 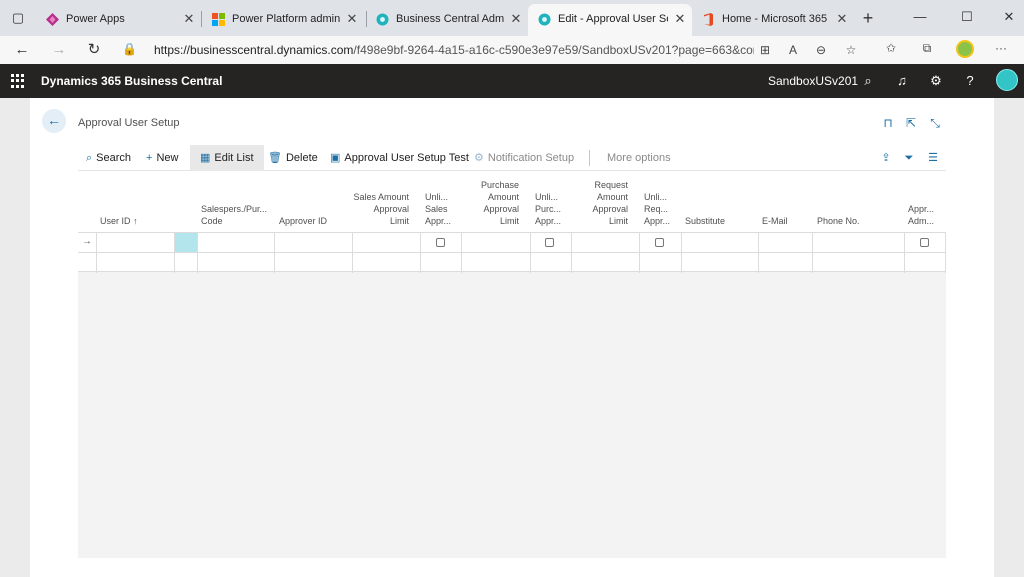 I want to click on plus-icon: +, so click(x=149, y=158).